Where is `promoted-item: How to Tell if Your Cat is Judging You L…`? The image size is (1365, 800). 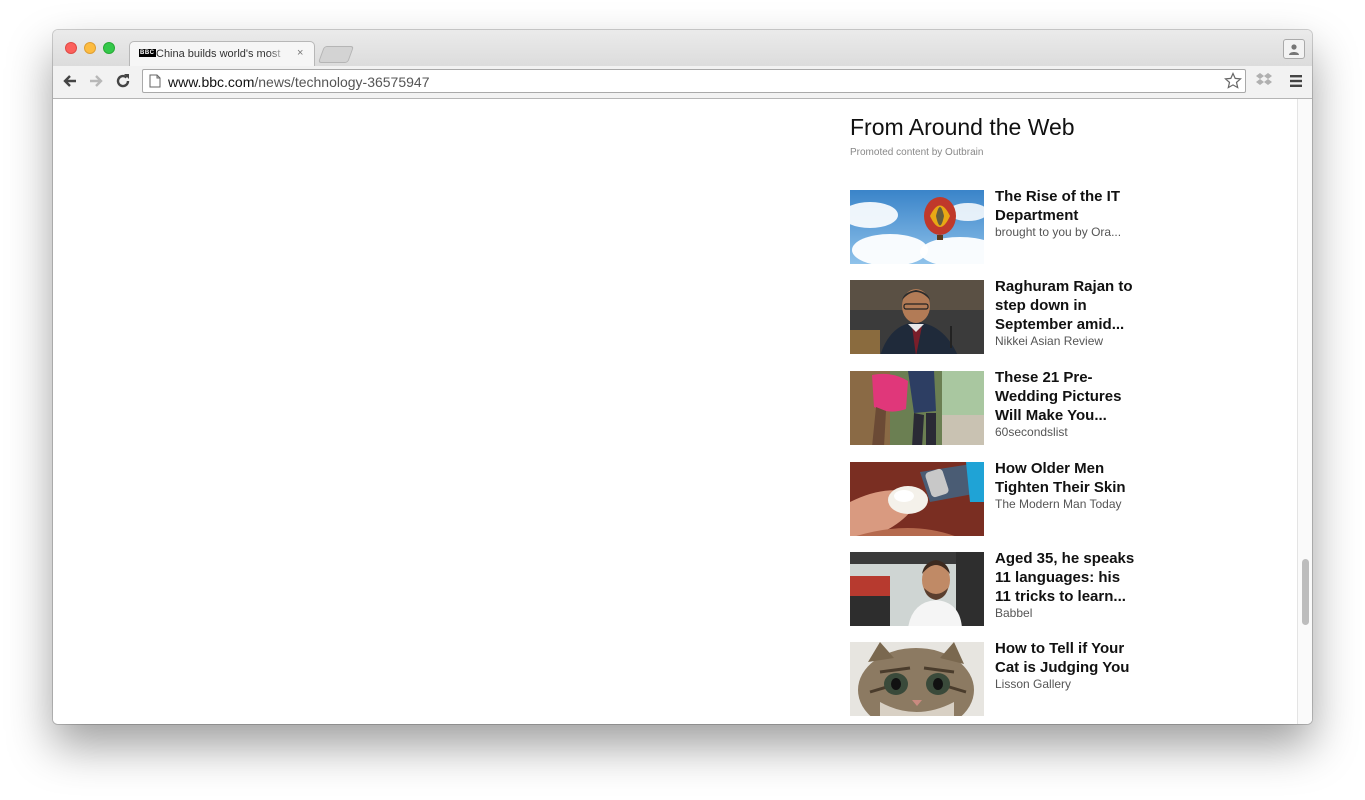
promoted-item: How to Tell if Your Cat is Judging You L… is located at coordinates (1000, 678).